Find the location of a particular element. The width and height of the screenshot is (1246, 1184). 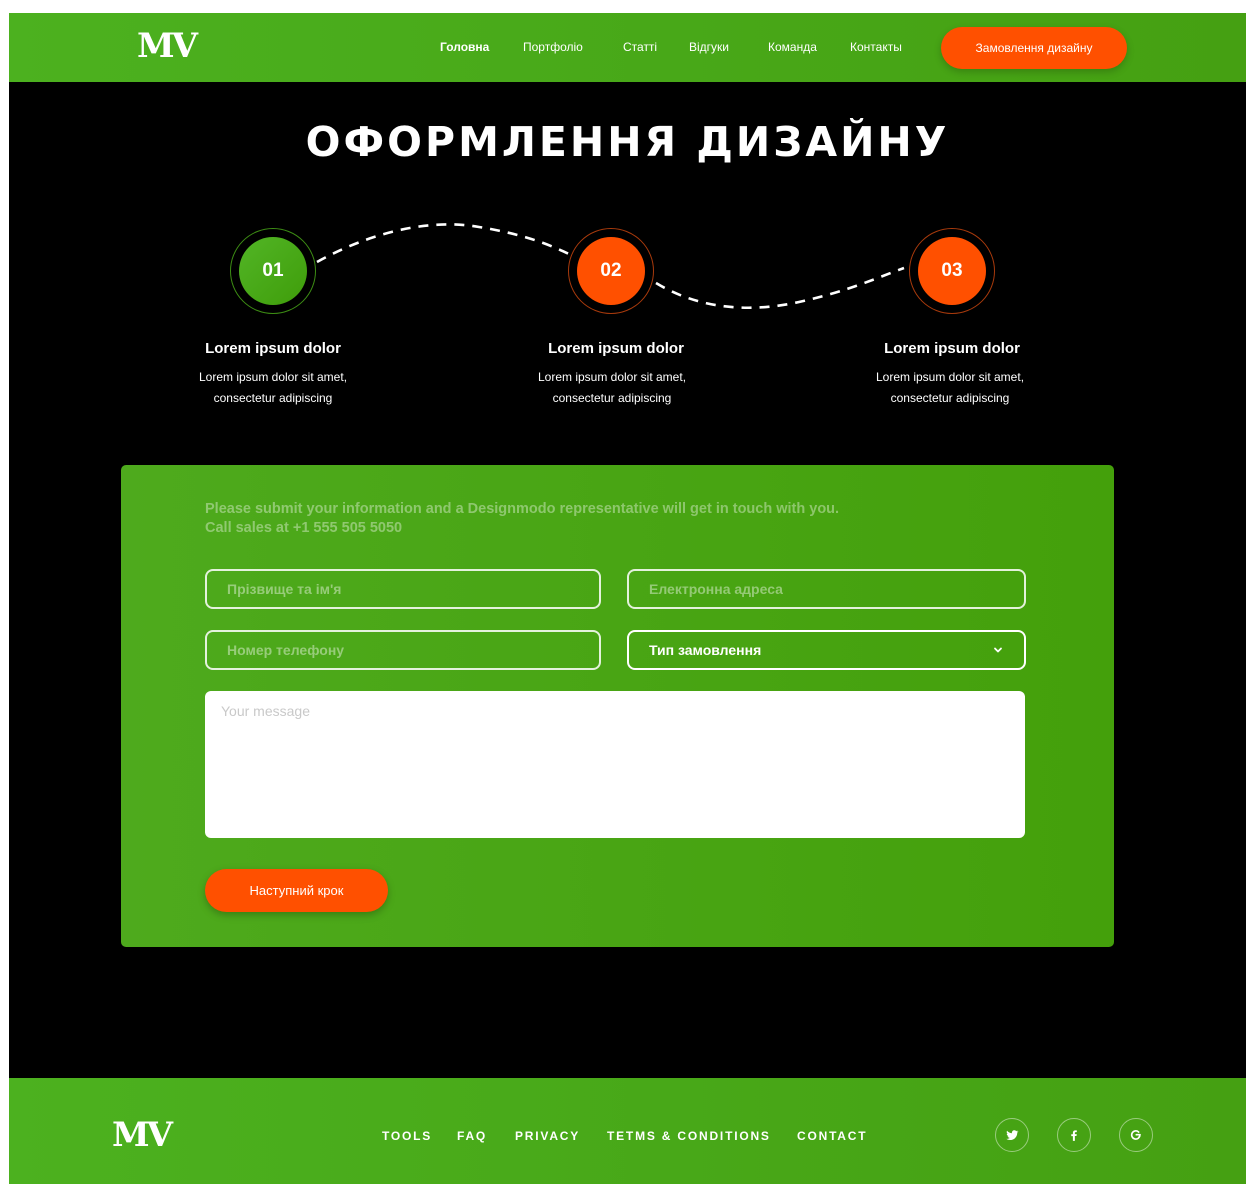

order-type-select: Тип замовлення is located at coordinates (826, 650).